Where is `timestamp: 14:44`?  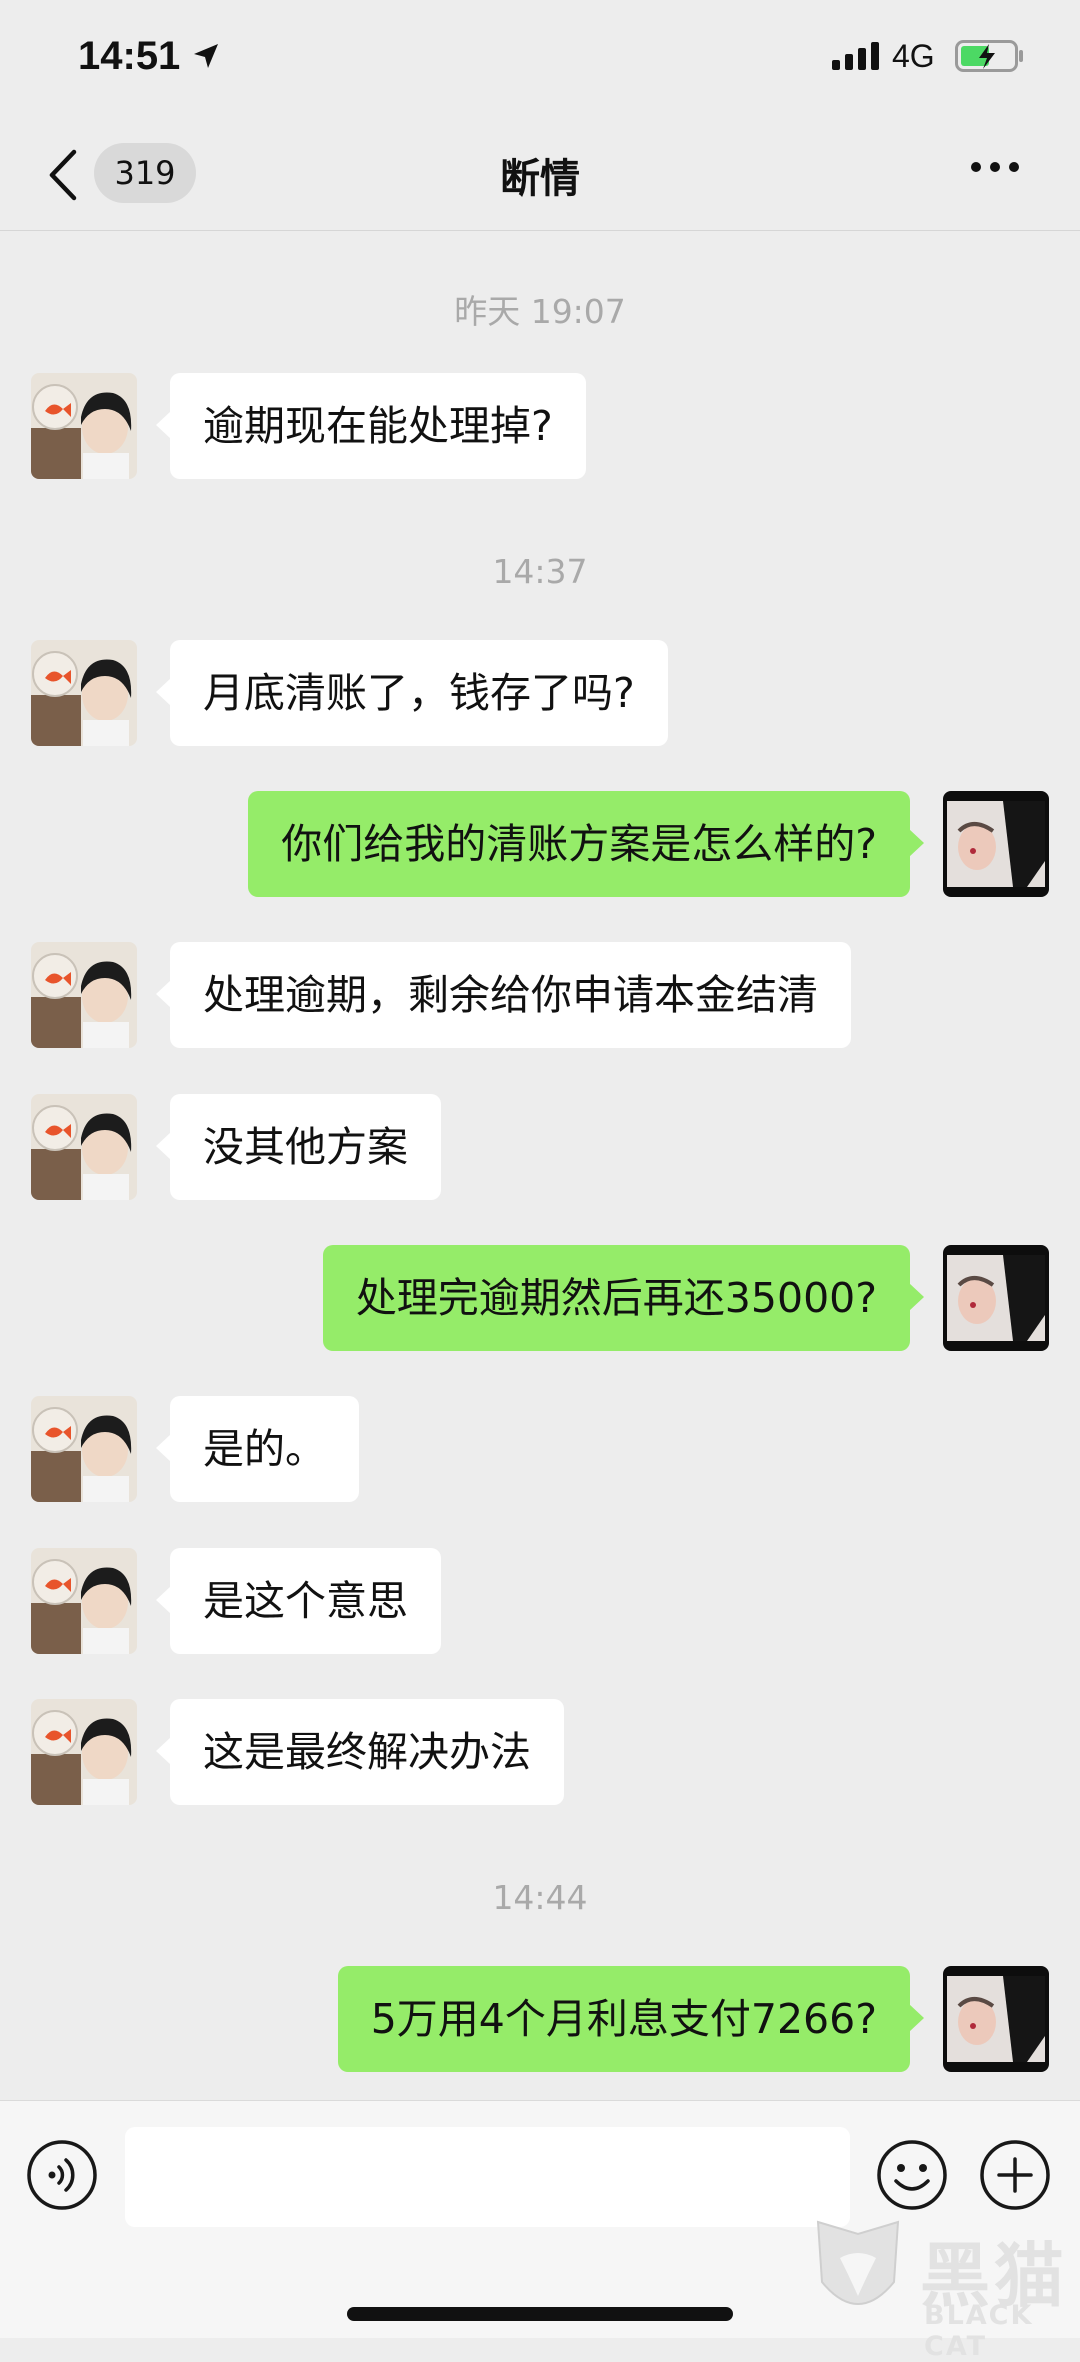 timestamp: 14:44 is located at coordinates (540, 1897).